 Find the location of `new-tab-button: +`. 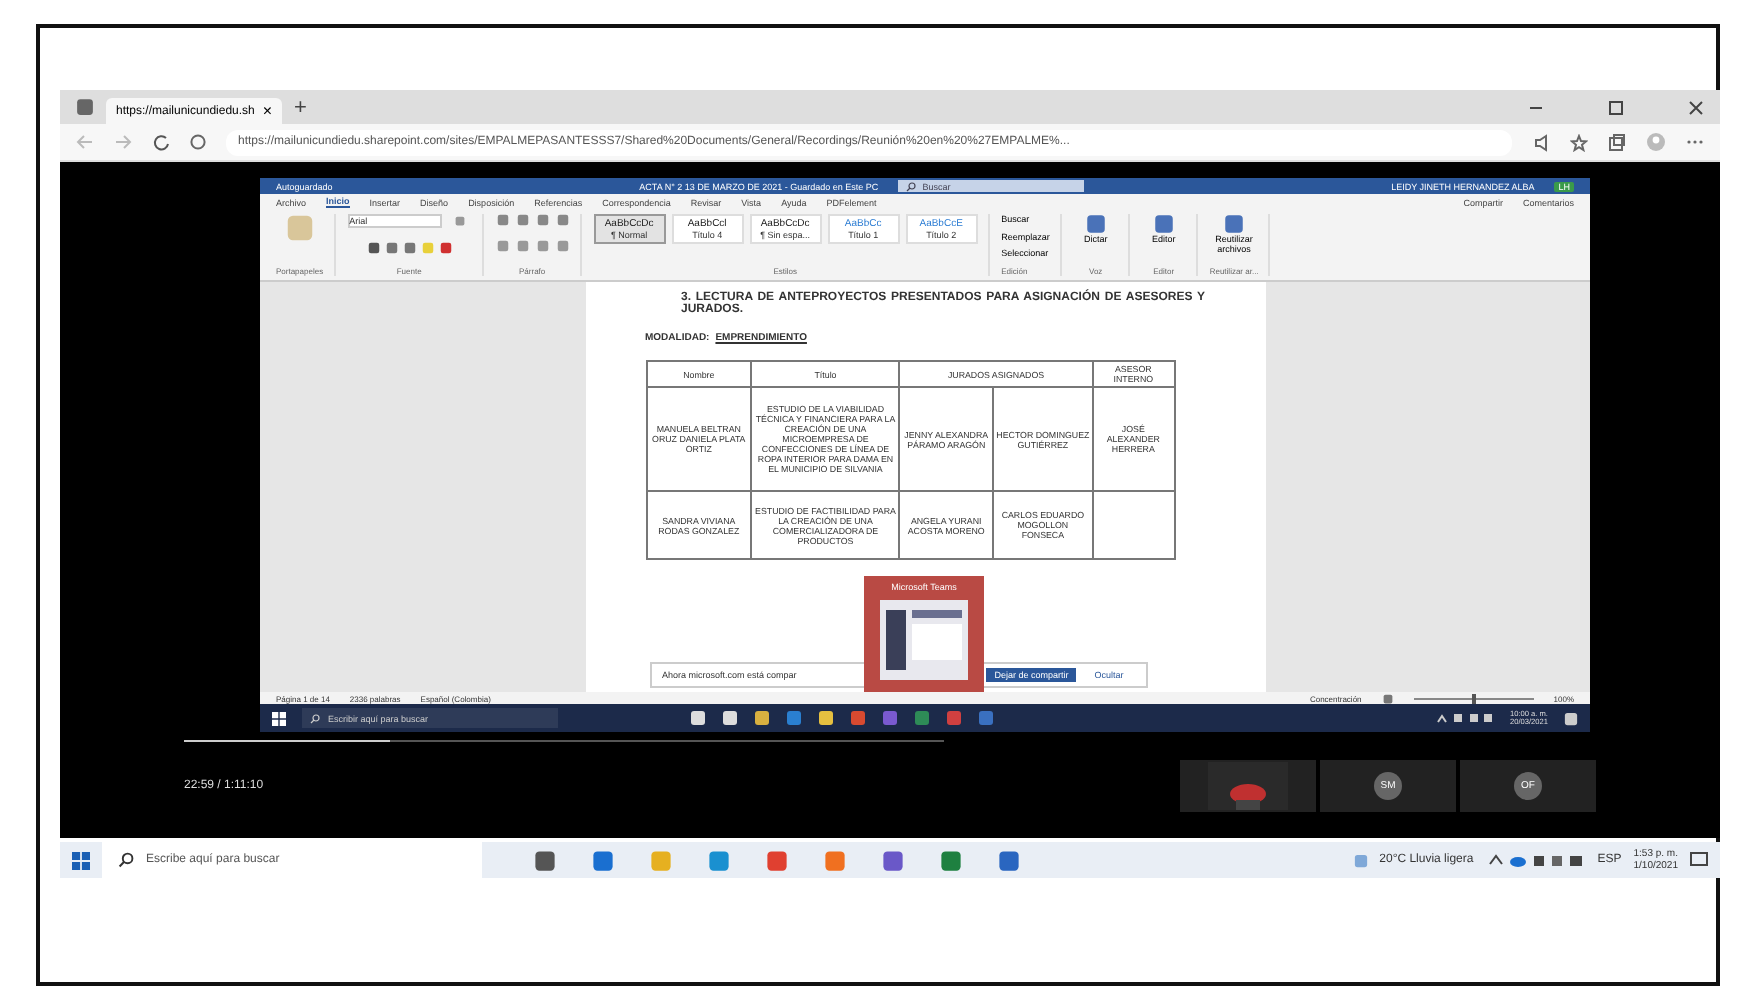

new-tab-button: + is located at coordinates (300, 107).